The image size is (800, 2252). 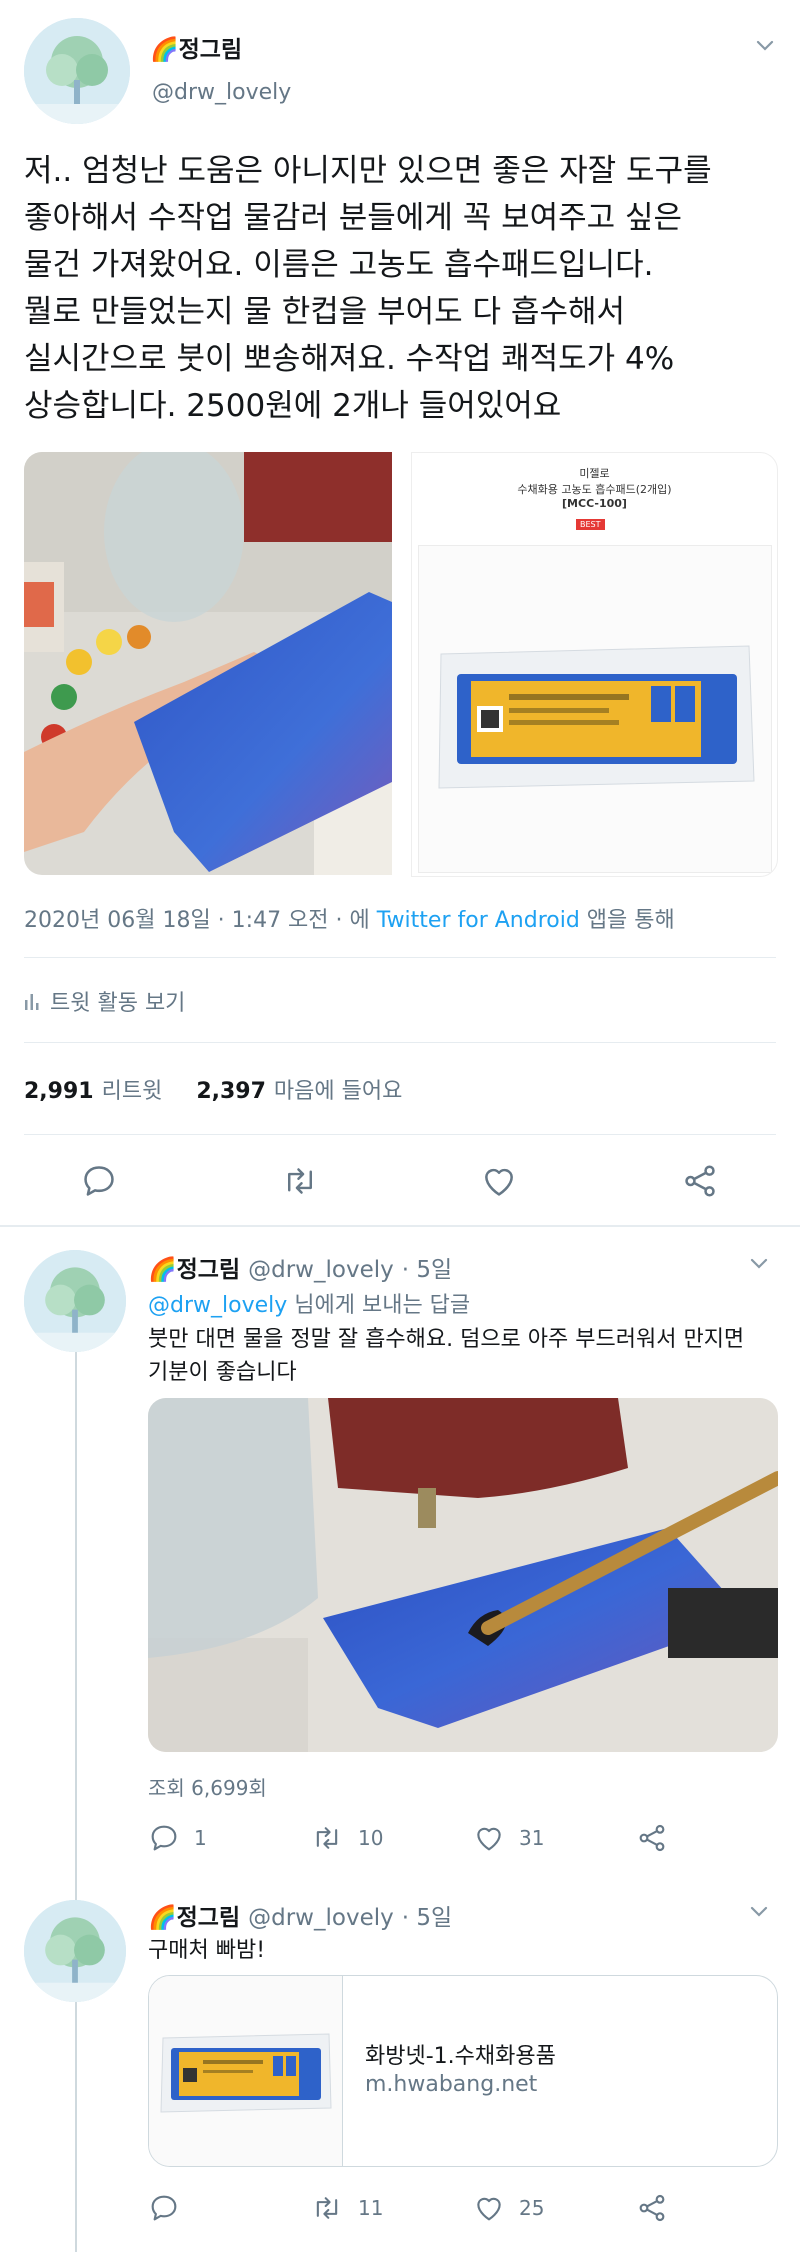 I want to click on retweet-label: 리트윗, so click(x=132, y=1089).